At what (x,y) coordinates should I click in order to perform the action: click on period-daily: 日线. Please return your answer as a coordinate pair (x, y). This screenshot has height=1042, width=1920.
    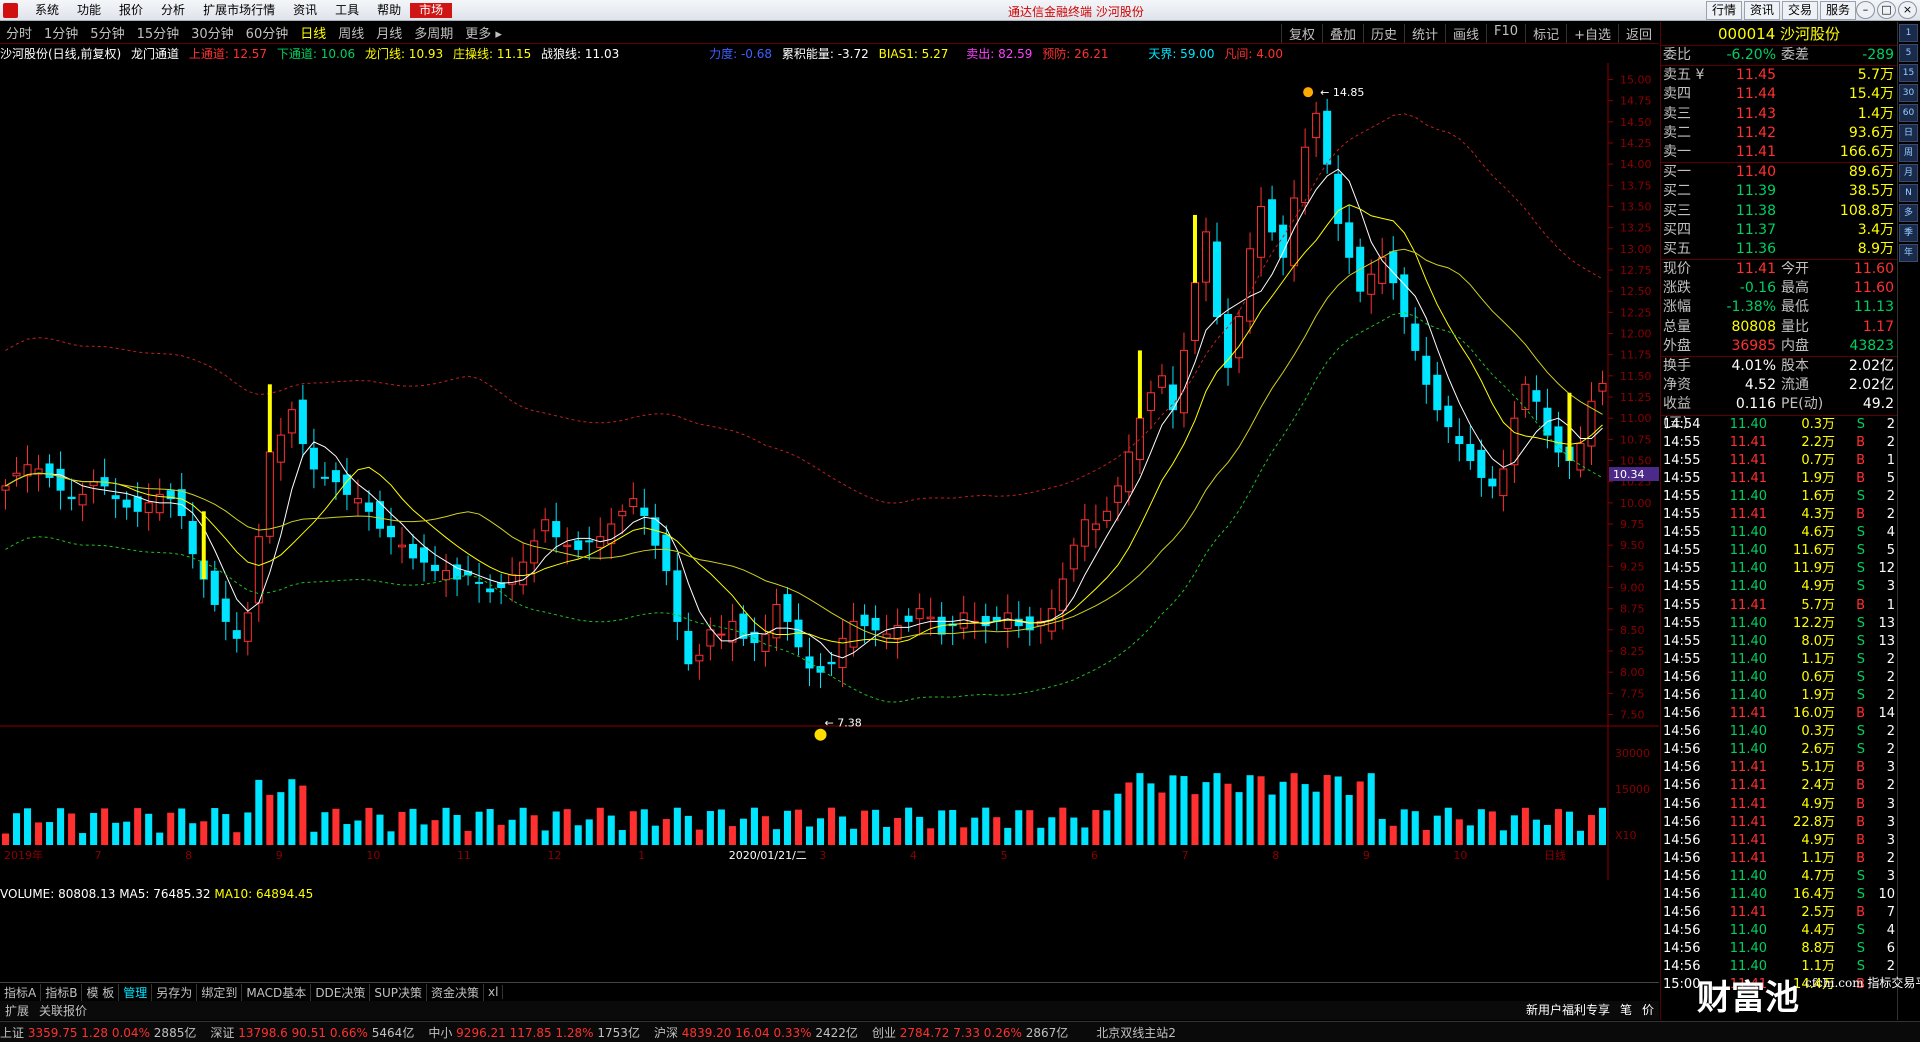
    Looking at the image, I should click on (313, 32).